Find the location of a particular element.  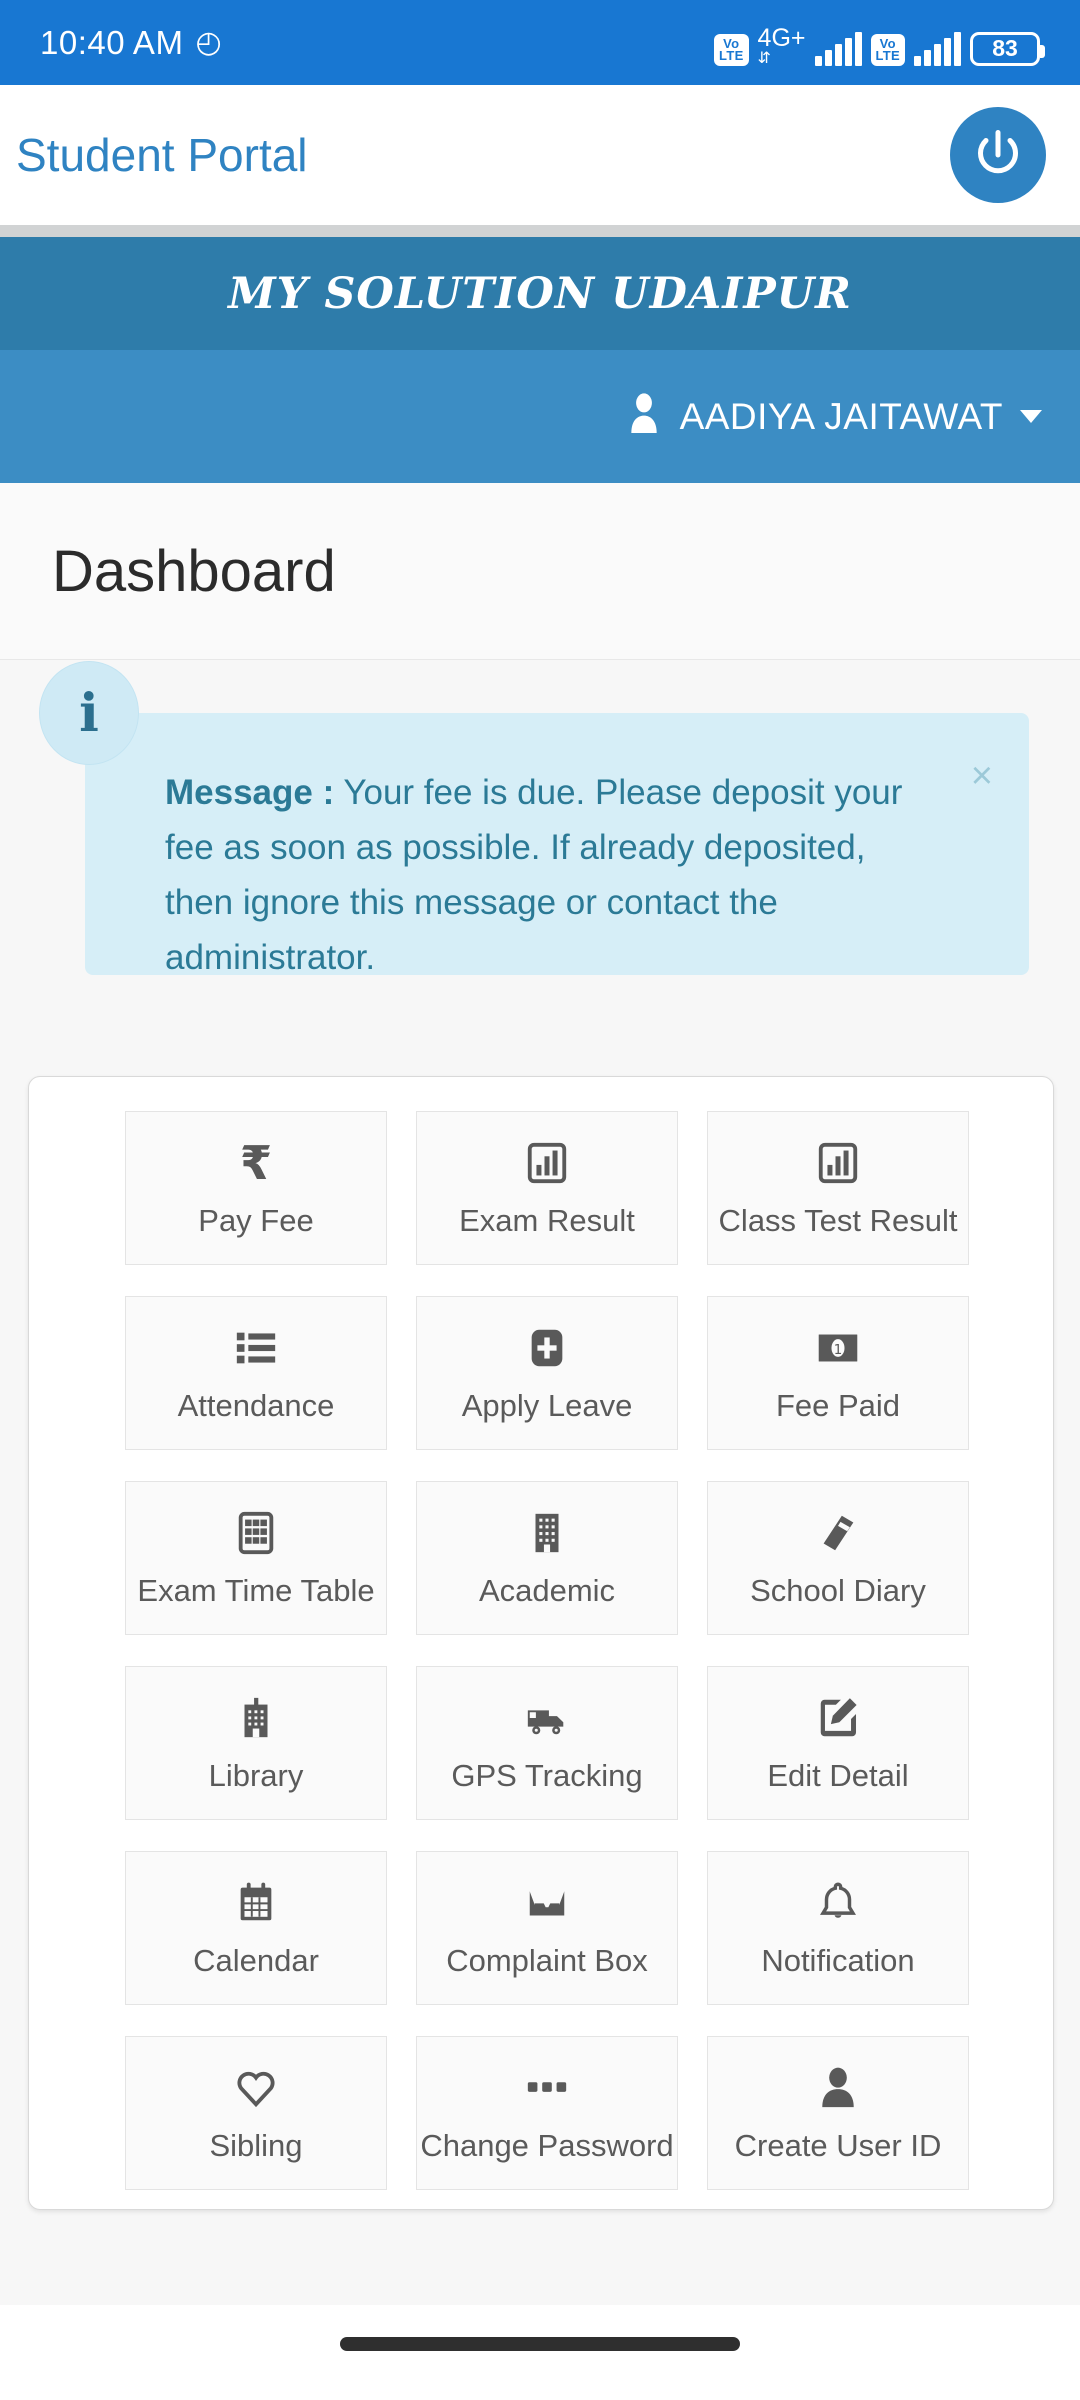

menu-tile-gps-tracking: GPS Tracking is located at coordinates (547, 1743).